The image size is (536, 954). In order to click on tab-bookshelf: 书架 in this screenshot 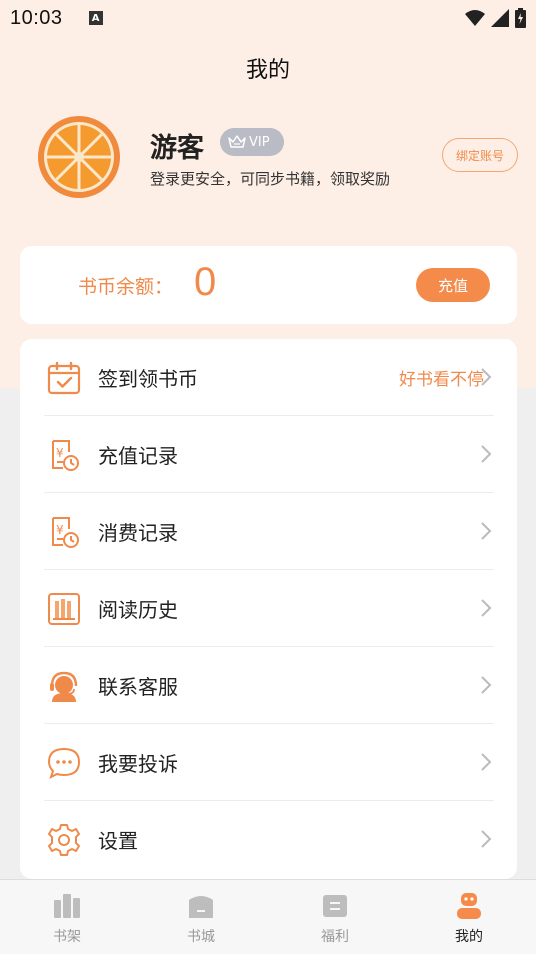, I will do `click(67, 917)`.